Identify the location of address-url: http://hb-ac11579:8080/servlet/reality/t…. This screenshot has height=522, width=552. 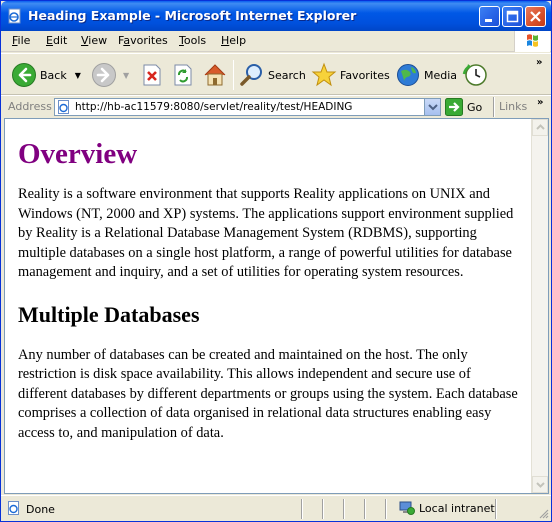
(213, 107).